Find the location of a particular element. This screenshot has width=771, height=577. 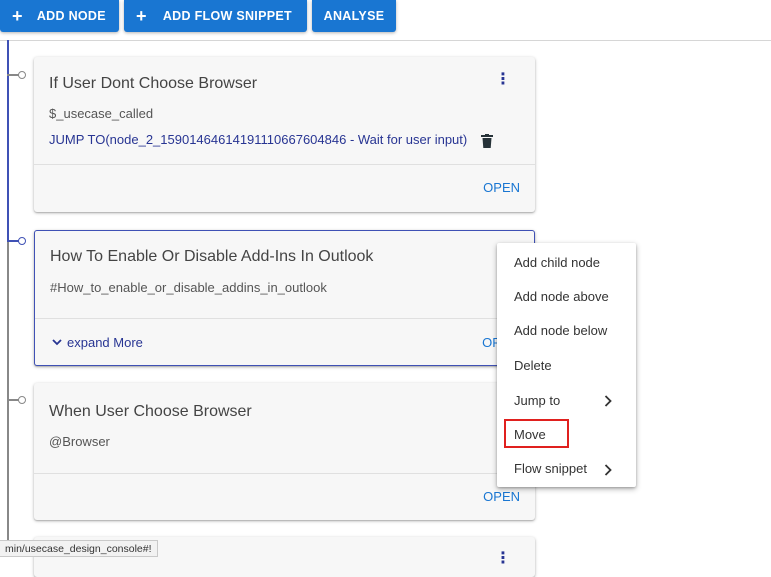

menu-item-add-child-node: Add child node is located at coordinates (557, 262).